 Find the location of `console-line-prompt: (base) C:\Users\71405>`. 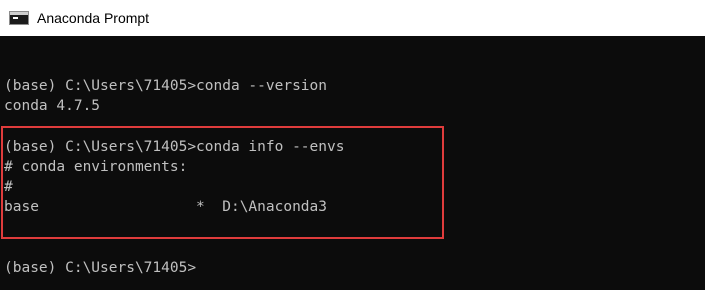

console-line-prompt: (base) C:\Users\71405> is located at coordinates (100, 268).